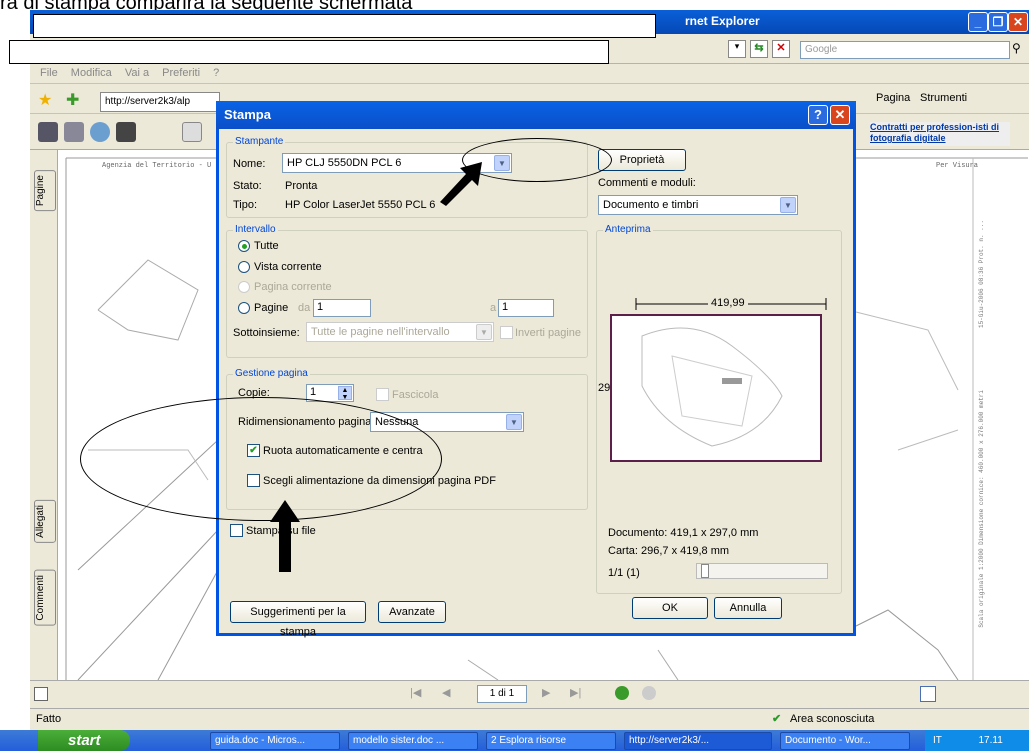 This screenshot has width=1029, height=751. I want to click on preview-slider, so click(762, 571).